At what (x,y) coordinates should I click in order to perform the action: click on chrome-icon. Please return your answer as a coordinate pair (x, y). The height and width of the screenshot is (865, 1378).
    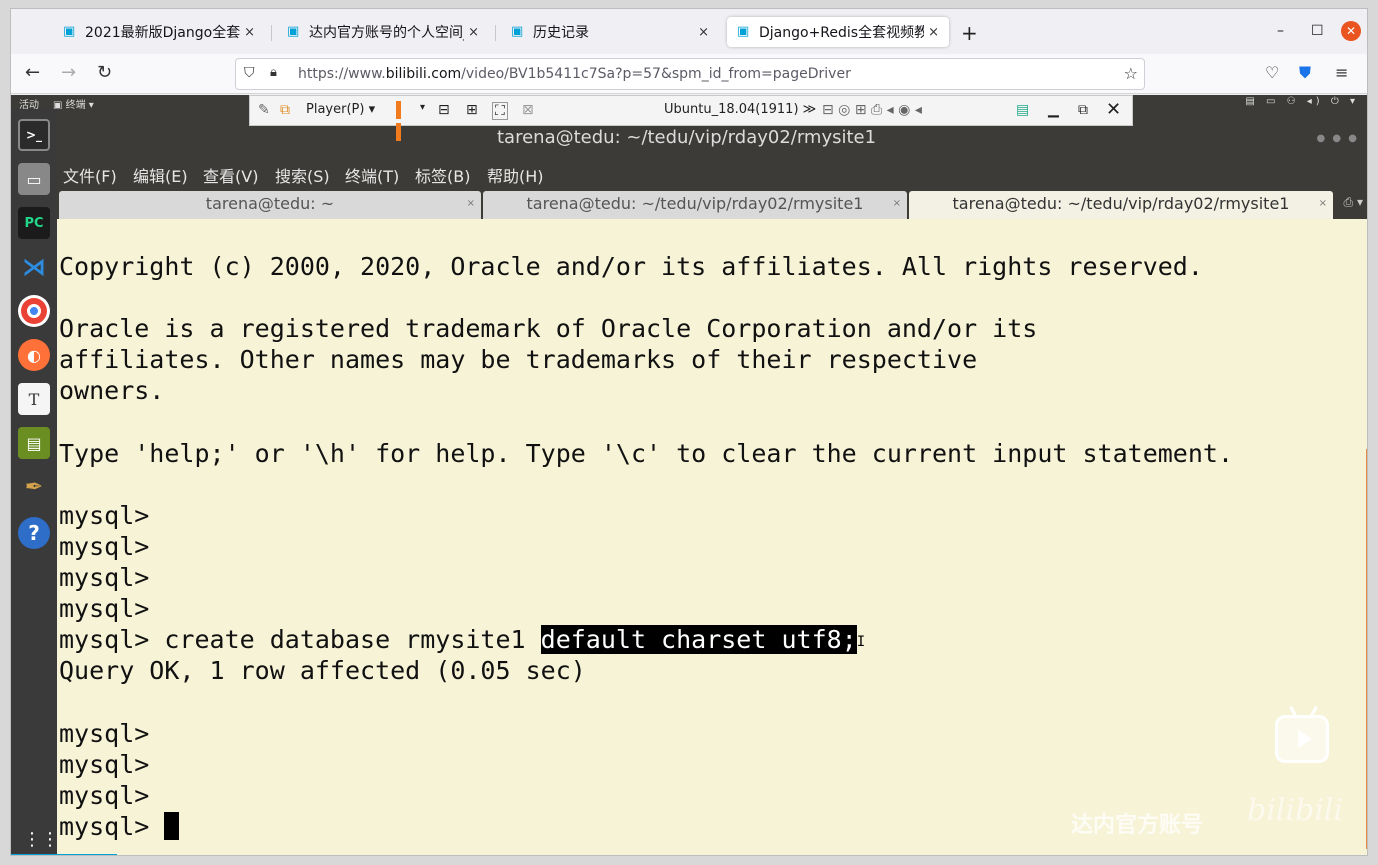
    Looking at the image, I should click on (34, 311).